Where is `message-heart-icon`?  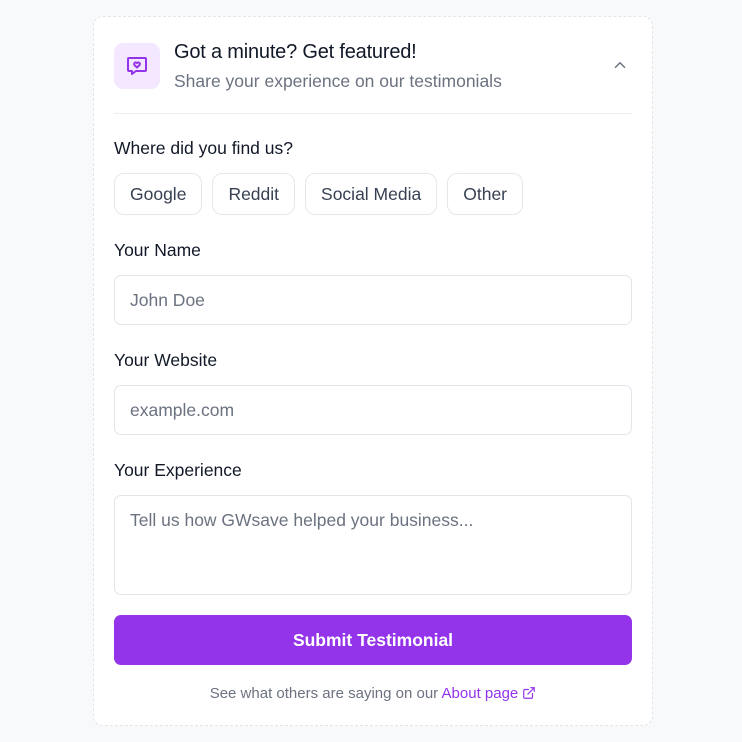 message-heart-icon is located at coordinates (137, 66).